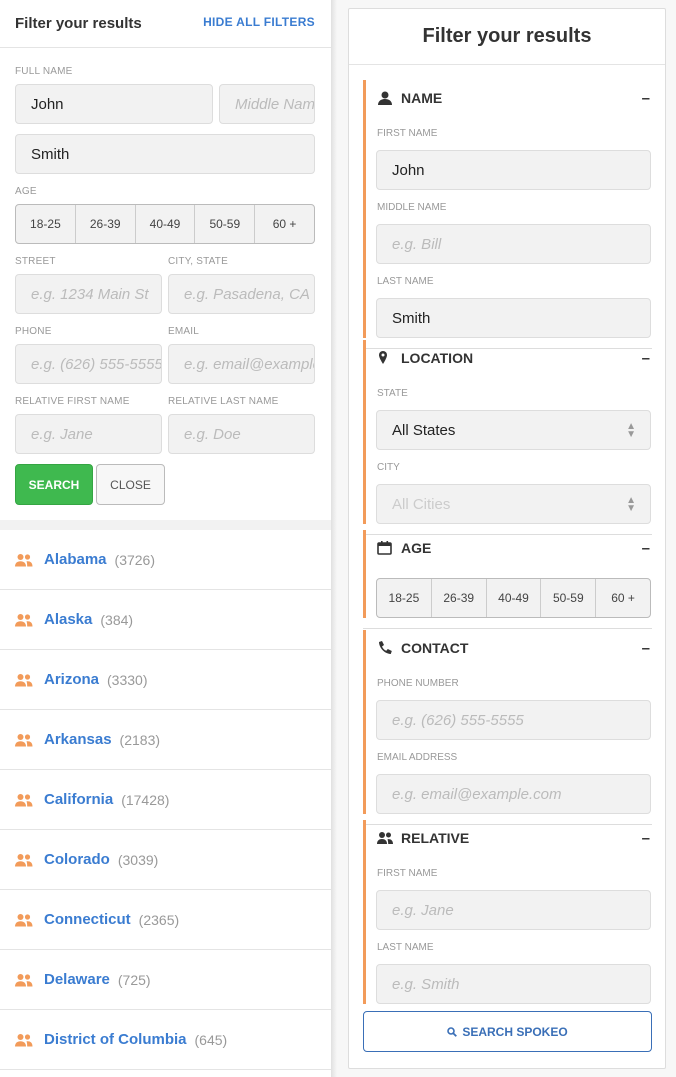 The width and height of the screenshot is (676, 1077). I want to click on person-icon, so click(385, 98).